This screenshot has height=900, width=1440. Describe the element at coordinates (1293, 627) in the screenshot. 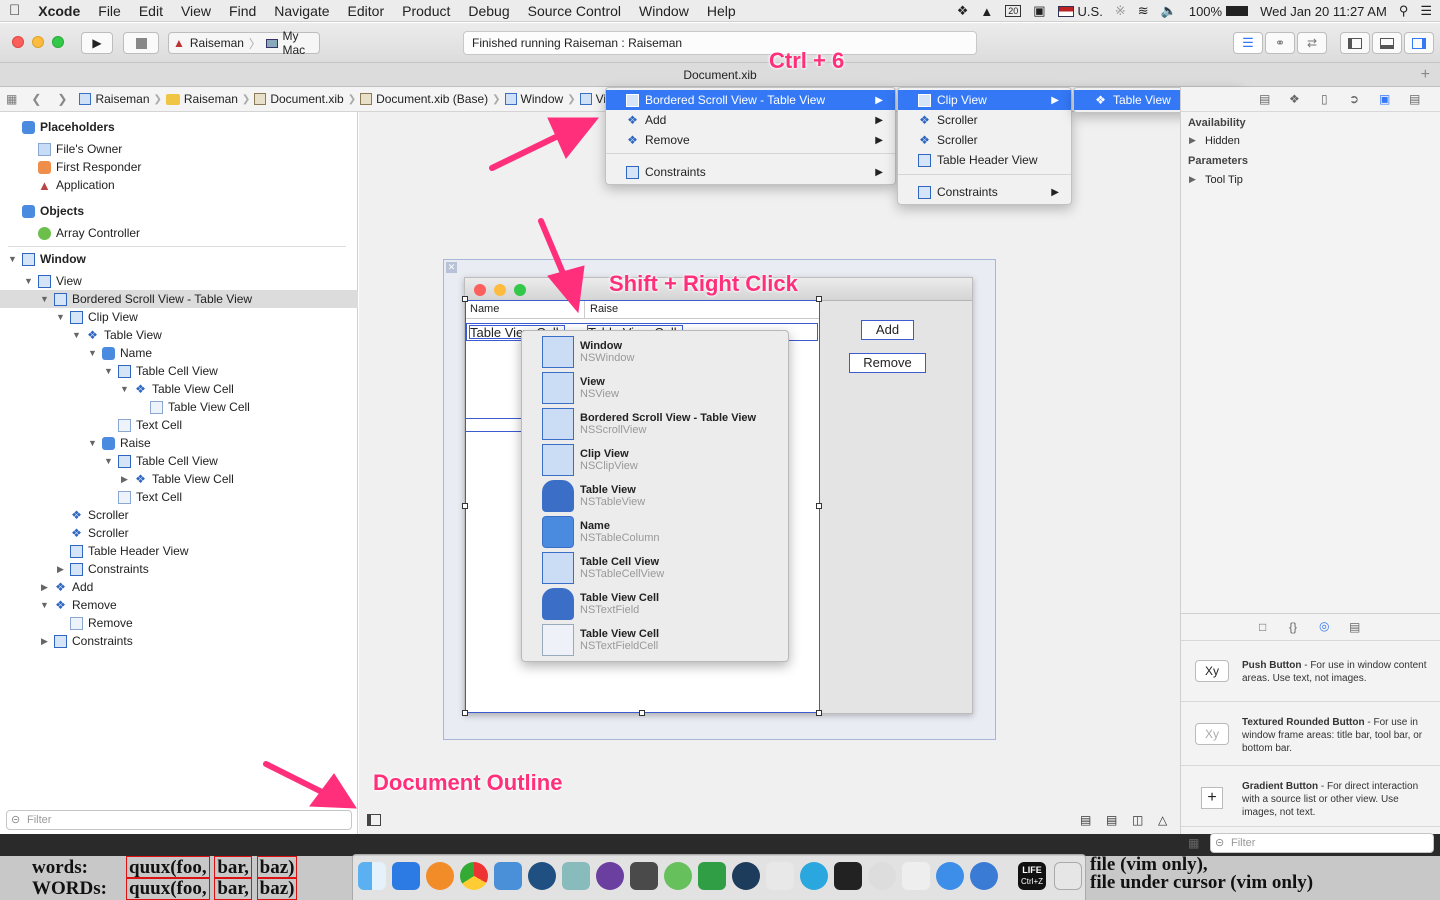

I see `code-snippet-library-icon: {}` at that location.